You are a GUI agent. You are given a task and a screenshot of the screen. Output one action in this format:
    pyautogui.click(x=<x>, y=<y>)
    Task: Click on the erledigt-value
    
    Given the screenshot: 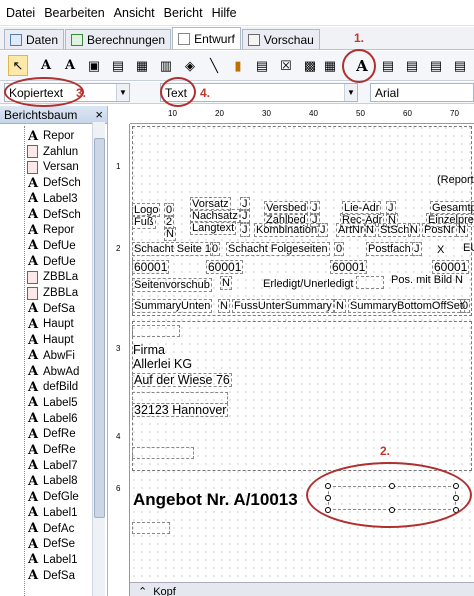 What is the action you would take?
    pyautogui.click(x=370, y=282)
    